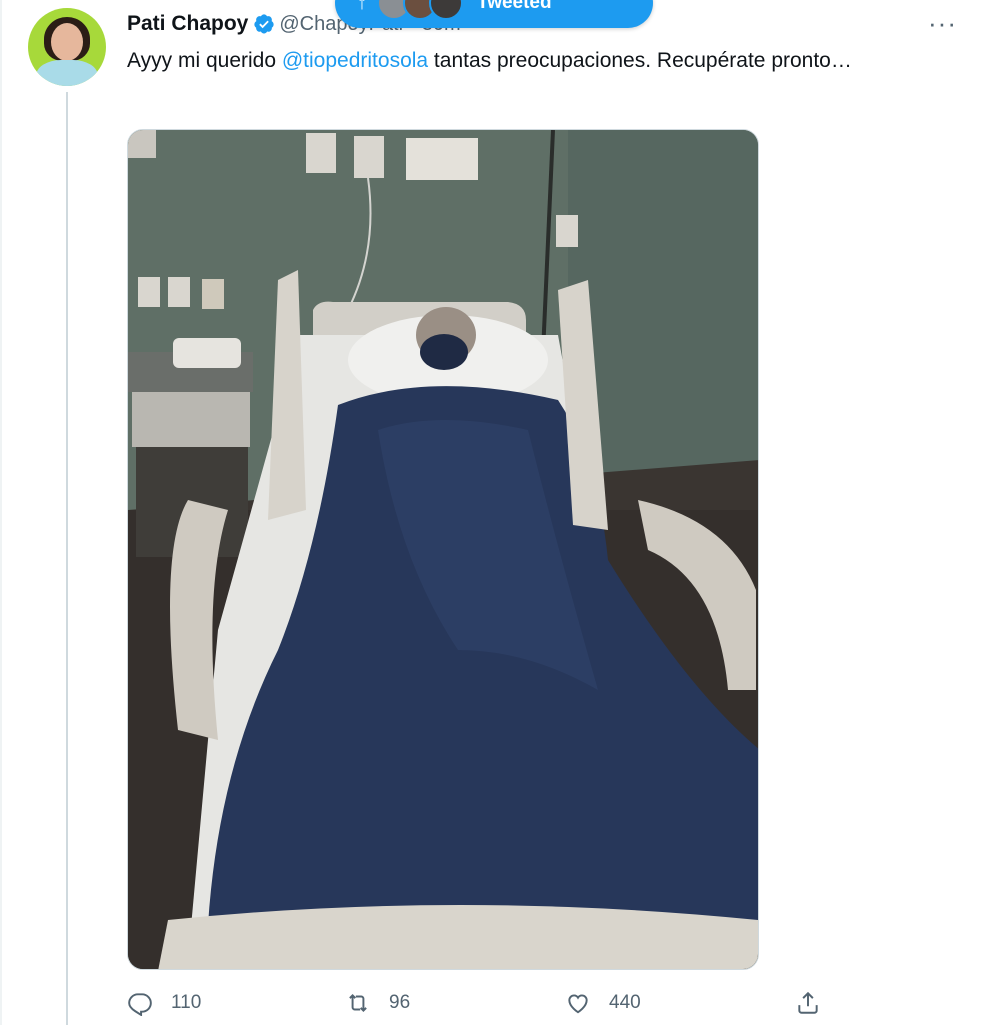 The width and height of the screenshot is (981, 1025). Describe the element at coordinates (377, 1003) in the screenshot. I see `retweet-button: 96` at that location.